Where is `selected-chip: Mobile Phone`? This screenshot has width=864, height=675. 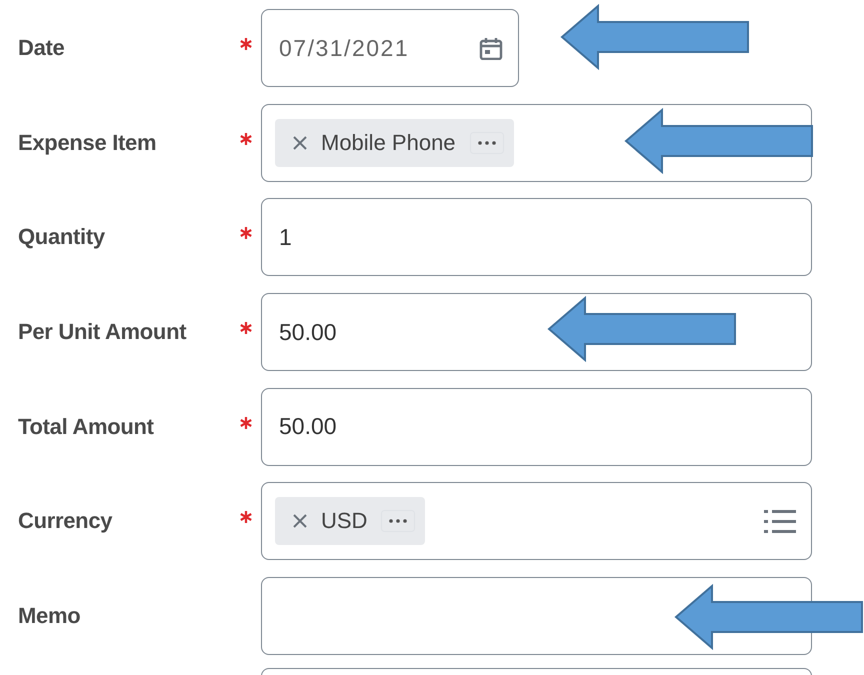 selected-chip: Mobile Phone is located at coordinates (394, 142).